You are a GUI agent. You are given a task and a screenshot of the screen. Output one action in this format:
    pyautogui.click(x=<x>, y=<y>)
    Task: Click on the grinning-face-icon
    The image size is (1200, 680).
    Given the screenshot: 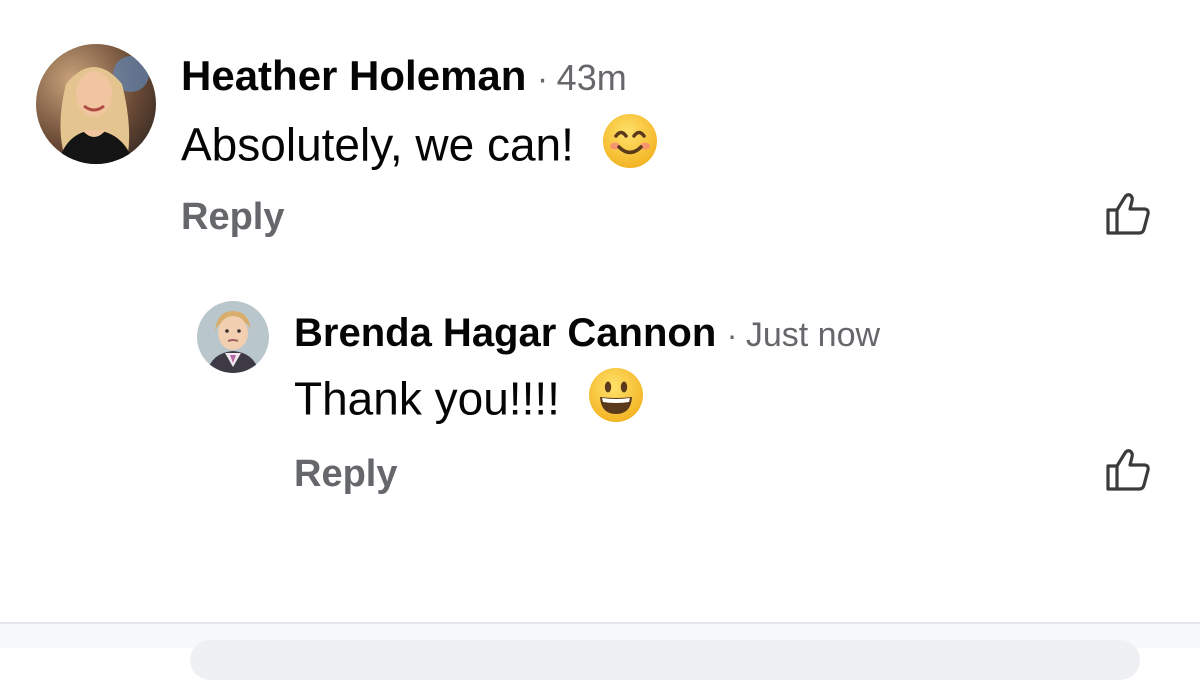 What is the action you would take?
    pyautogui.click(x=616, y=398)
    